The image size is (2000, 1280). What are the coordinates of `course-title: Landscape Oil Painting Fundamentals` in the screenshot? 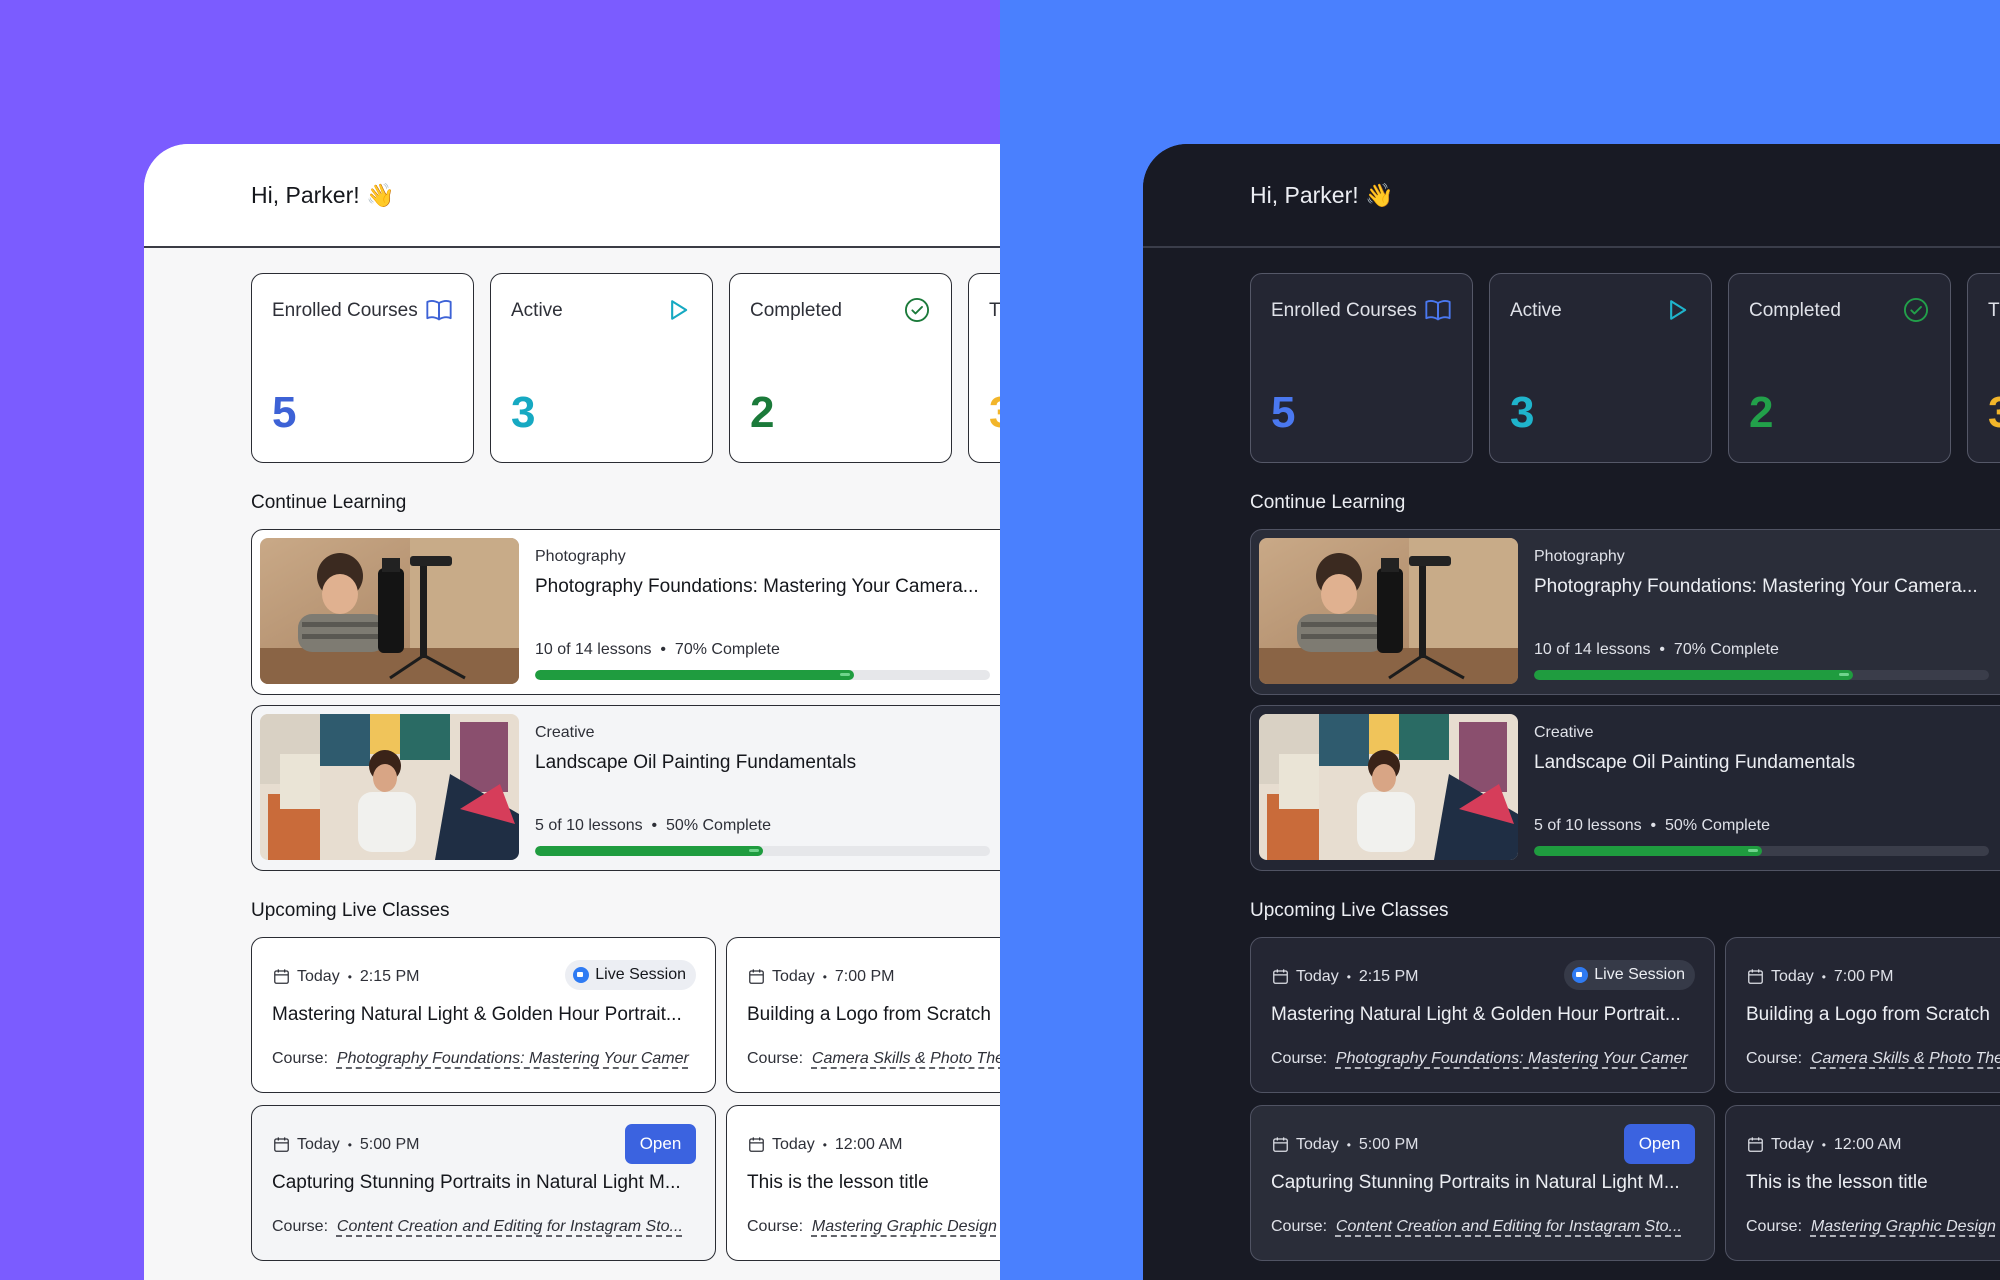 It's located at (1695, 762).